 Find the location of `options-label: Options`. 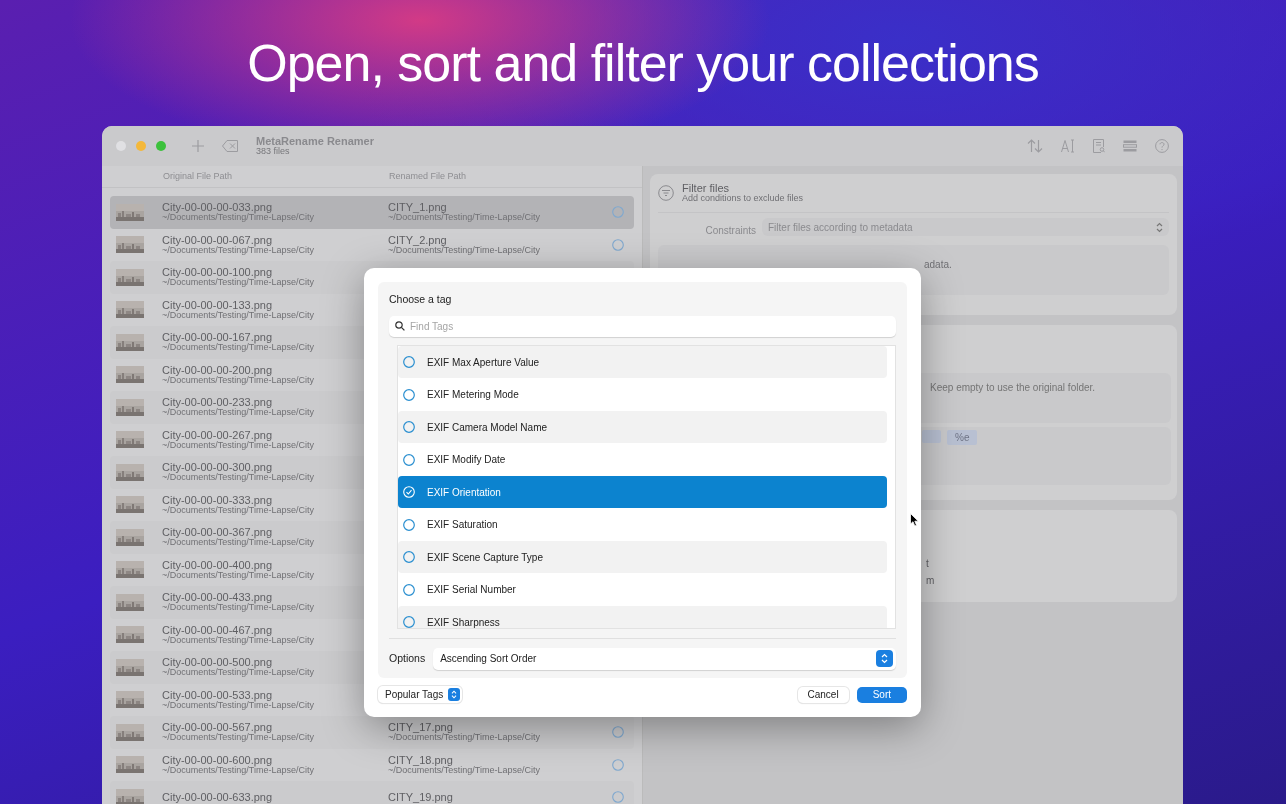

options-label: Options is located at coordinates (407, 658).